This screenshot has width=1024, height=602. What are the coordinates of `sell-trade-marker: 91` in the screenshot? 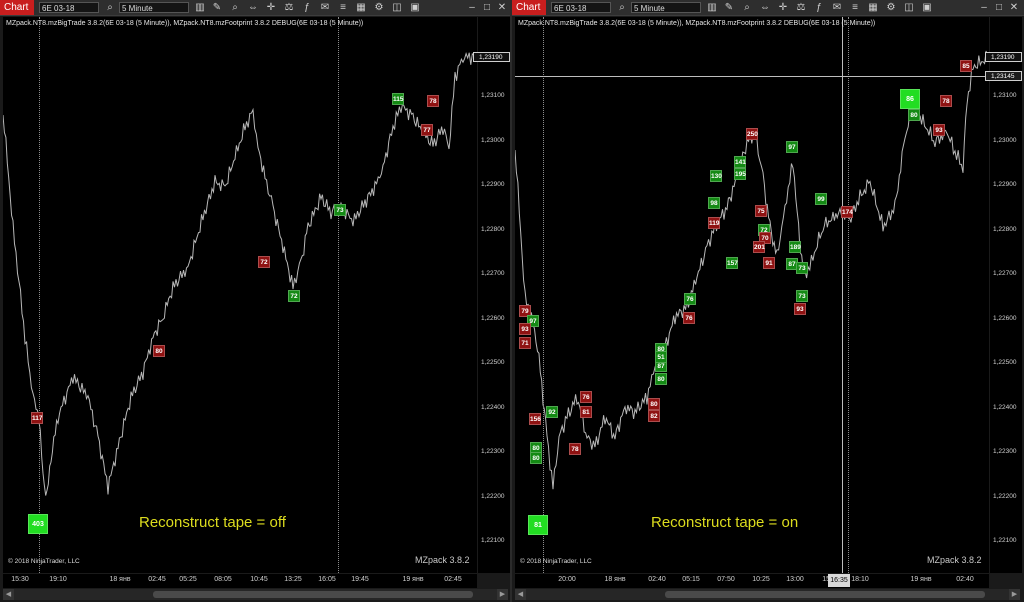 It's located at (769, 263).